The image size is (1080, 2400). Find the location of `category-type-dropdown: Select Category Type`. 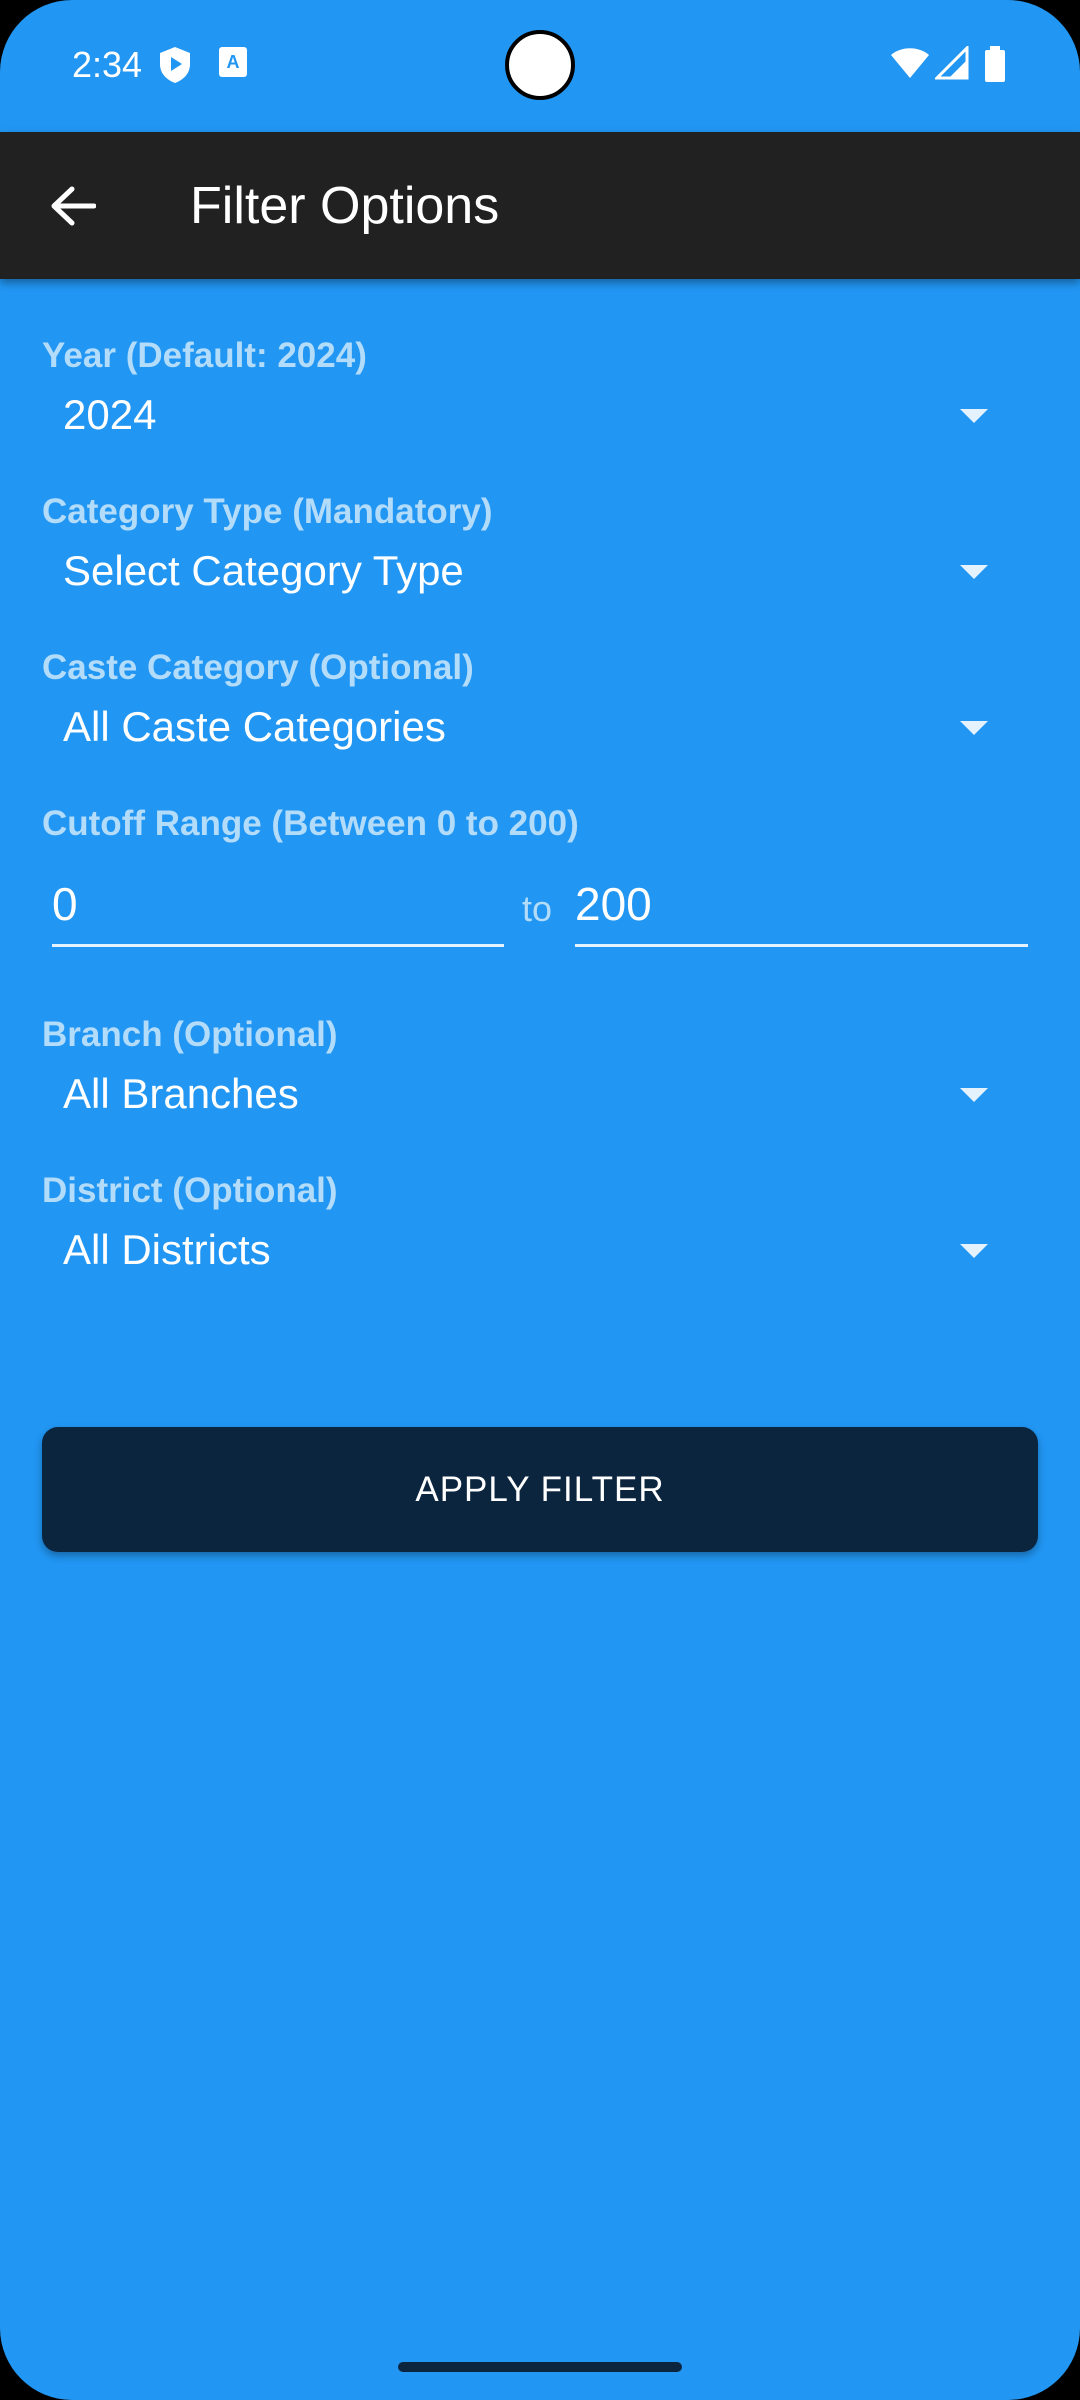

category-type-dropdown: Select Category Type is located at coordinates (522, 573).